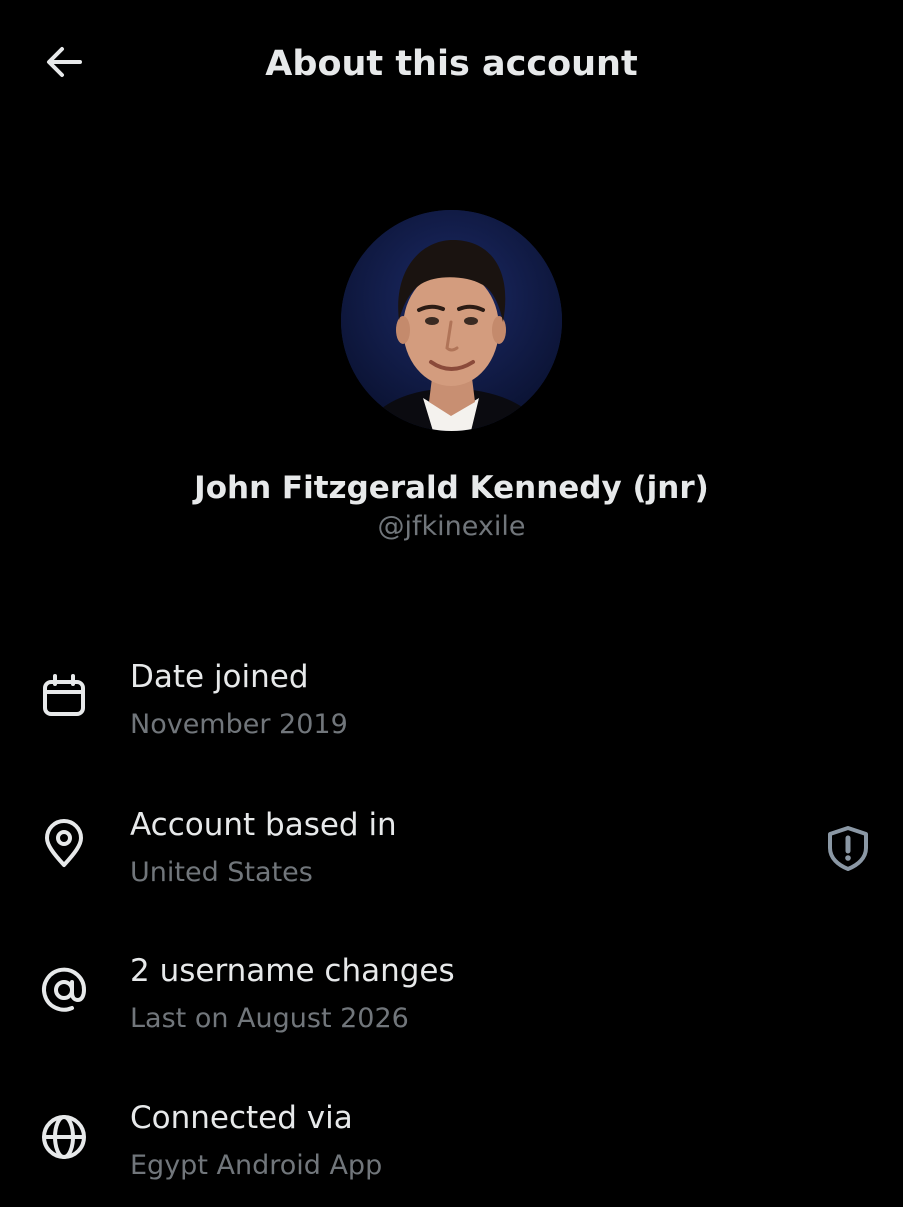 The height and width of the screenshot is (1207, 903). Describe the element at coordinates (221, 872) in the screenshot. I see `account-location-value: United States` at that location.